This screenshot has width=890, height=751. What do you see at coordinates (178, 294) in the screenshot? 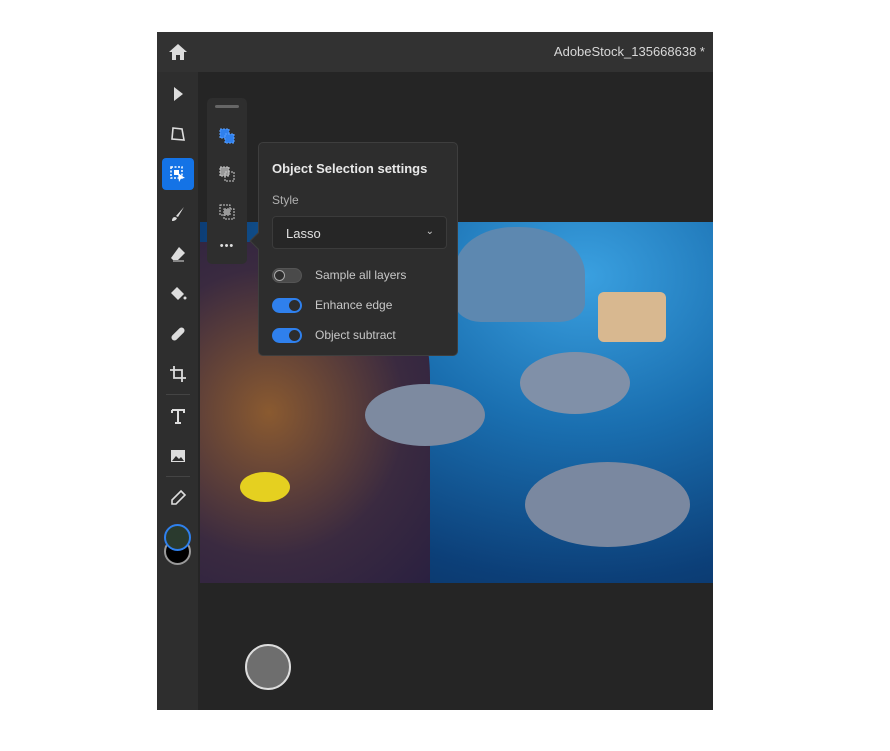
I see `fill-icon` at bounding box center [178, 294].